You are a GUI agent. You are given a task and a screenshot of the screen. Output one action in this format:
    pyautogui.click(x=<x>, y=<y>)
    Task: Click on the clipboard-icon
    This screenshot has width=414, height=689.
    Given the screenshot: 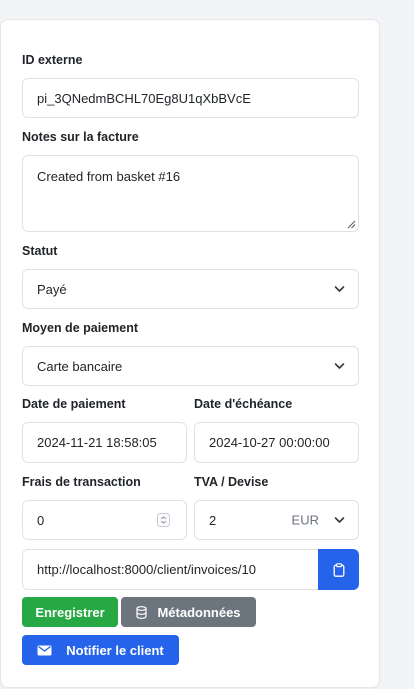 What is the action you would take?
    pyautogui.click(x=338, y=569)
    